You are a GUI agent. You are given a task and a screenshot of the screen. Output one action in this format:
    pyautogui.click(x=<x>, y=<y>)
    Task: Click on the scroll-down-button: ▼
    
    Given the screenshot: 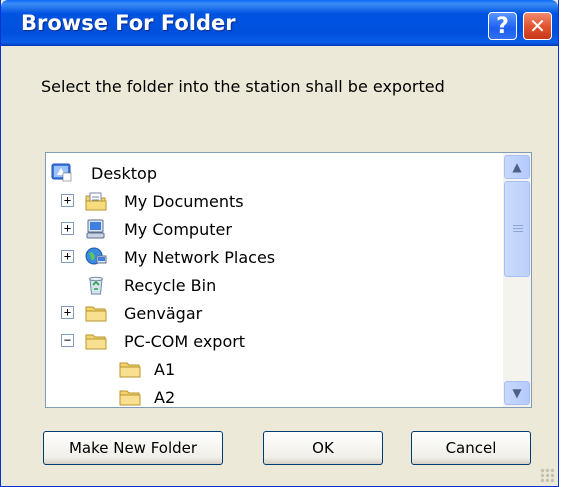 What is the action you would take?
    pyautogui.click(x=517, y=393)
    